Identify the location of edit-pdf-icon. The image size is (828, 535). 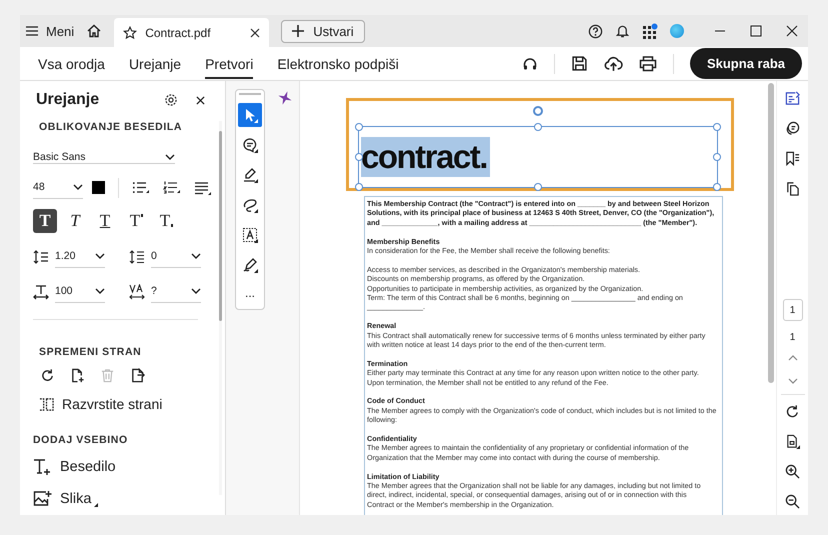
(792, 98).